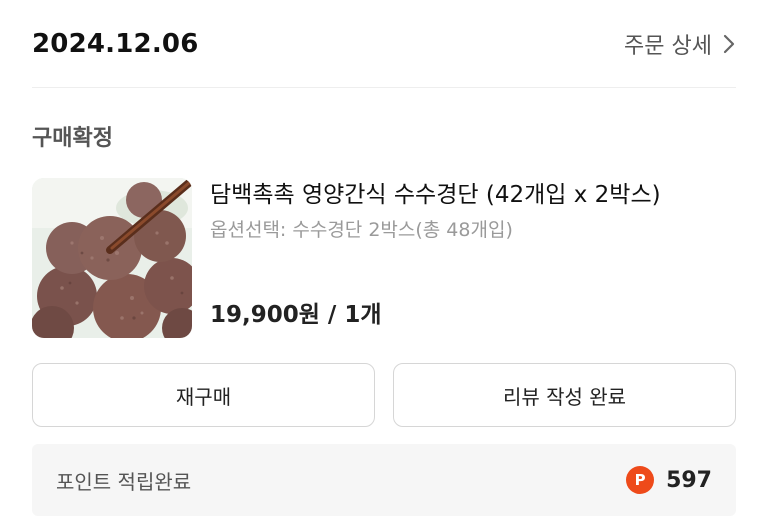 The height and width of the screenshot is (523, 768). I want to click on rebuy-button: 재구매, so click(203, 395).